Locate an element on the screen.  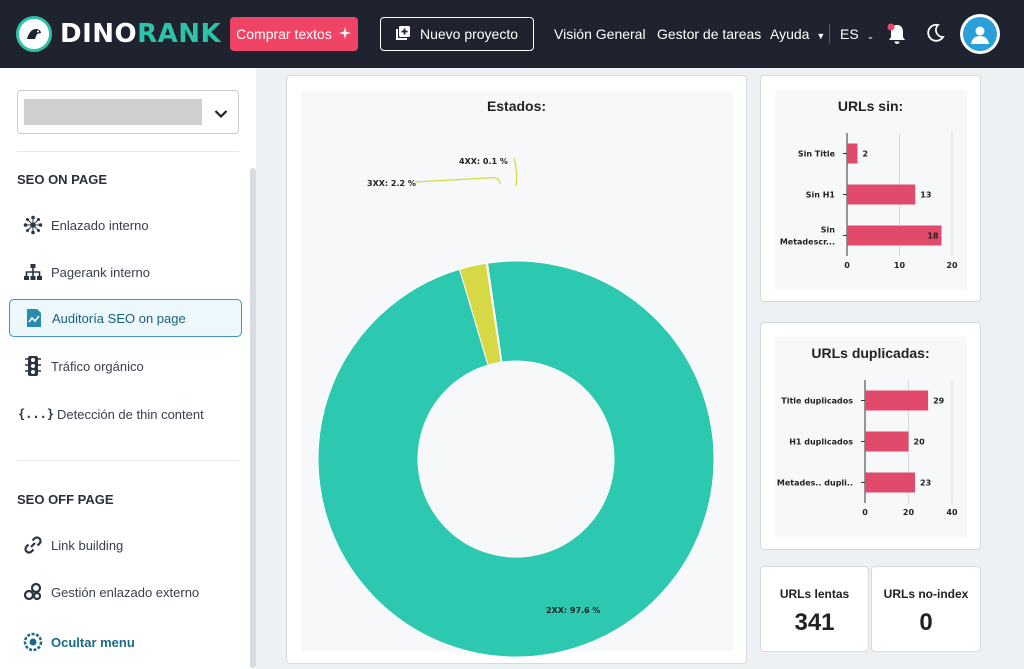
hide-menu-label: Ocultar menu is located at coordinates (93, 642).